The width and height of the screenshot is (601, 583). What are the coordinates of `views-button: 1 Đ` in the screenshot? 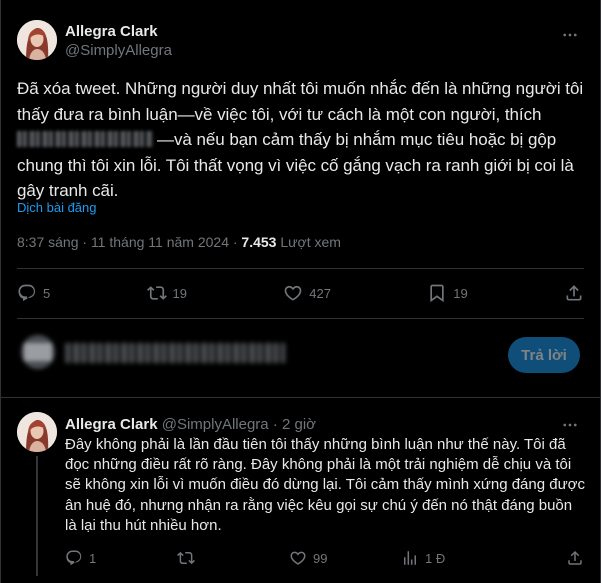 It's located at (457, 558).